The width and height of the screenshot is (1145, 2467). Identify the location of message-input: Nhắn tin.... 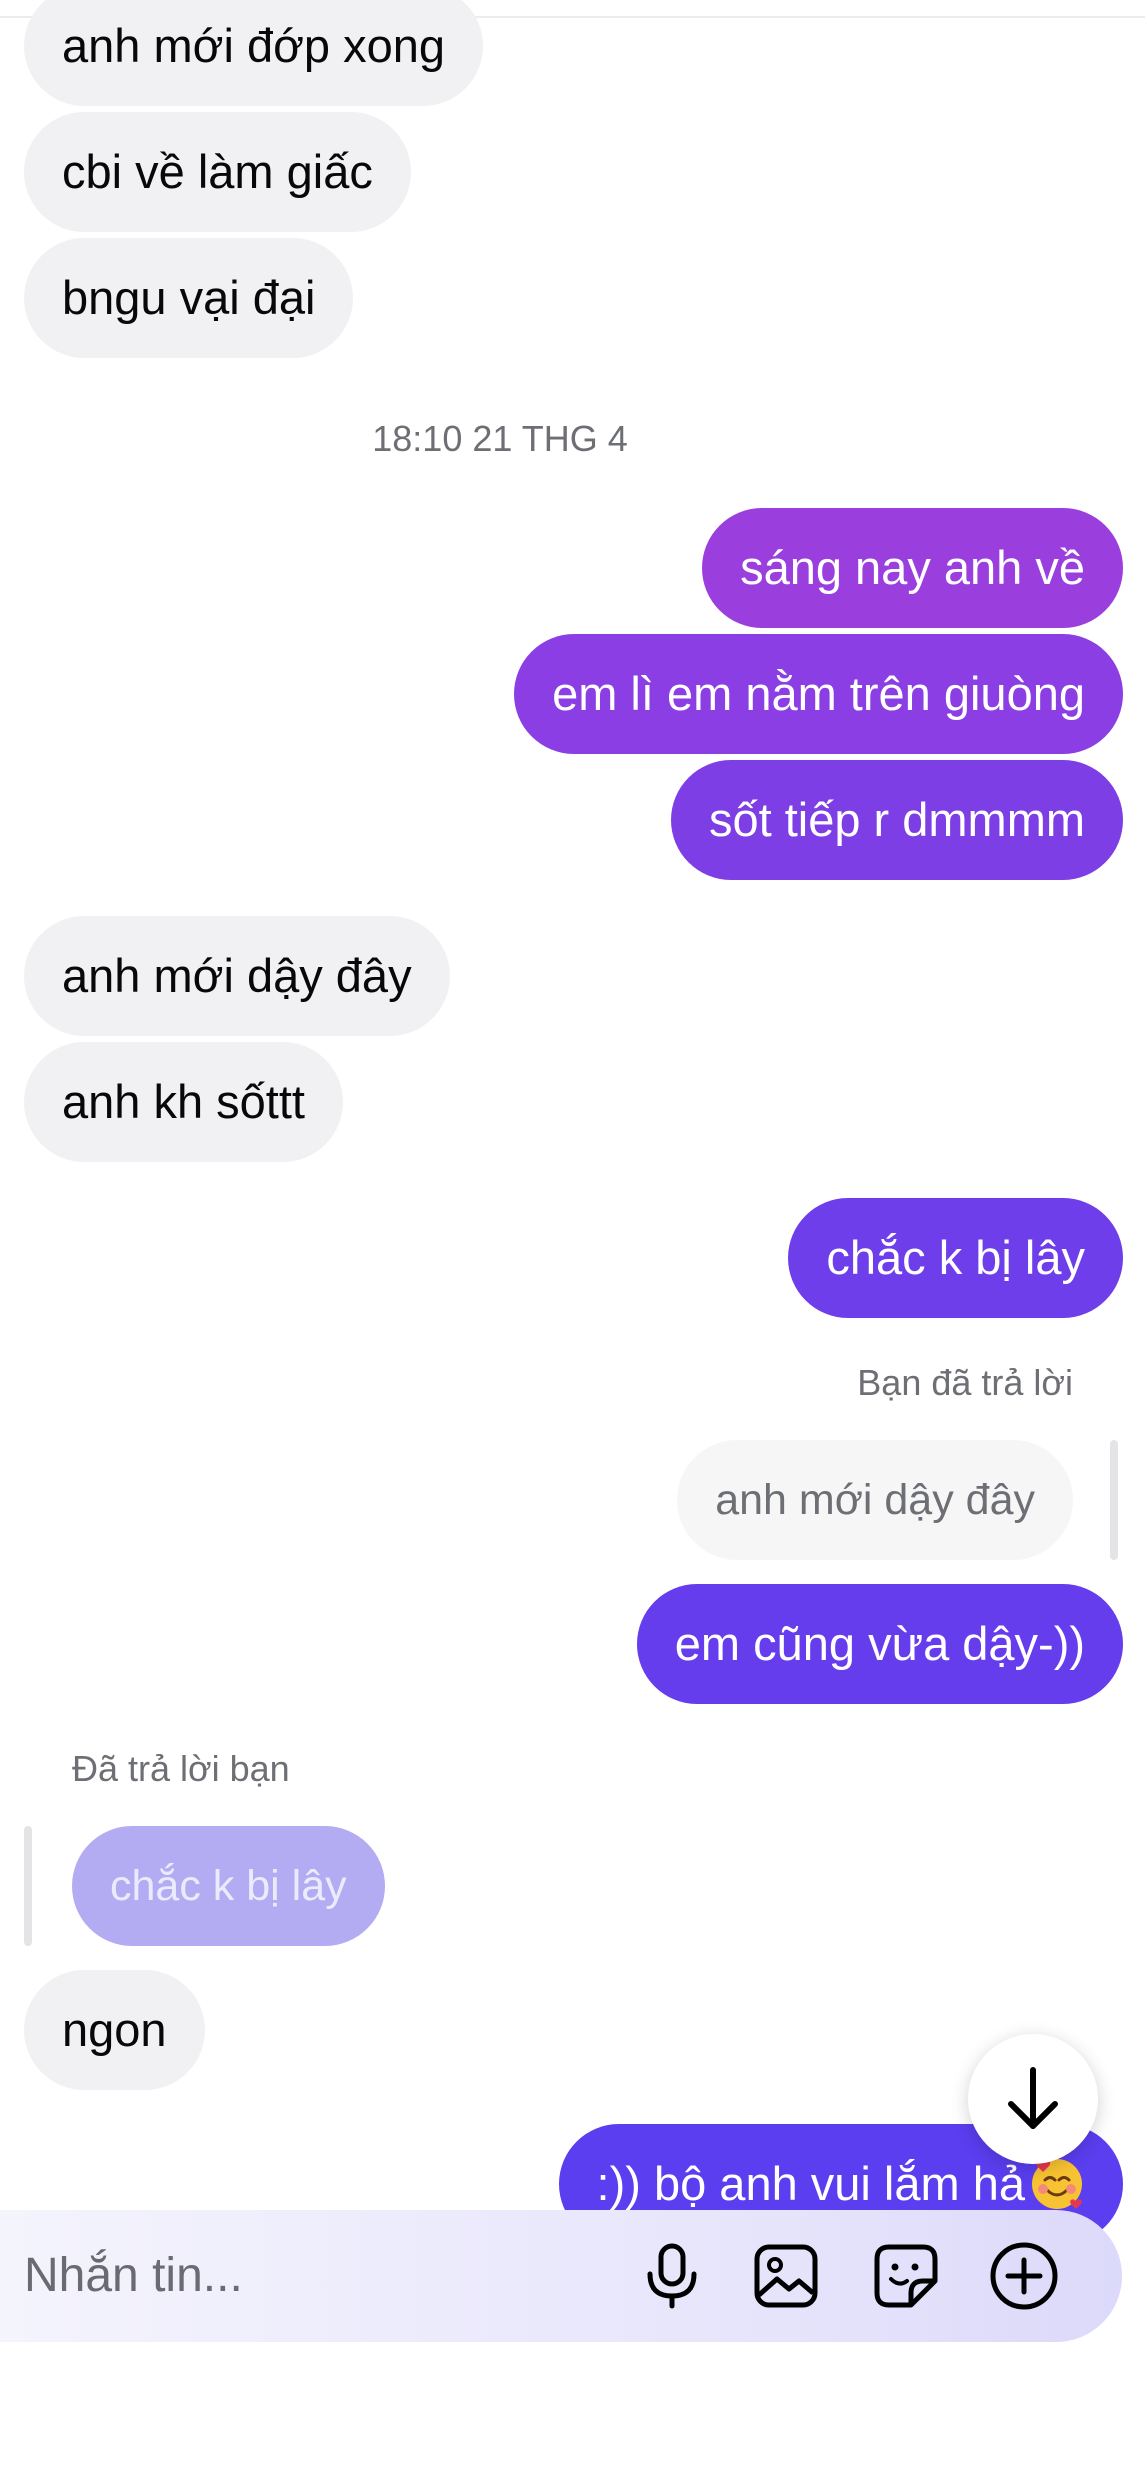
(304, 2276).